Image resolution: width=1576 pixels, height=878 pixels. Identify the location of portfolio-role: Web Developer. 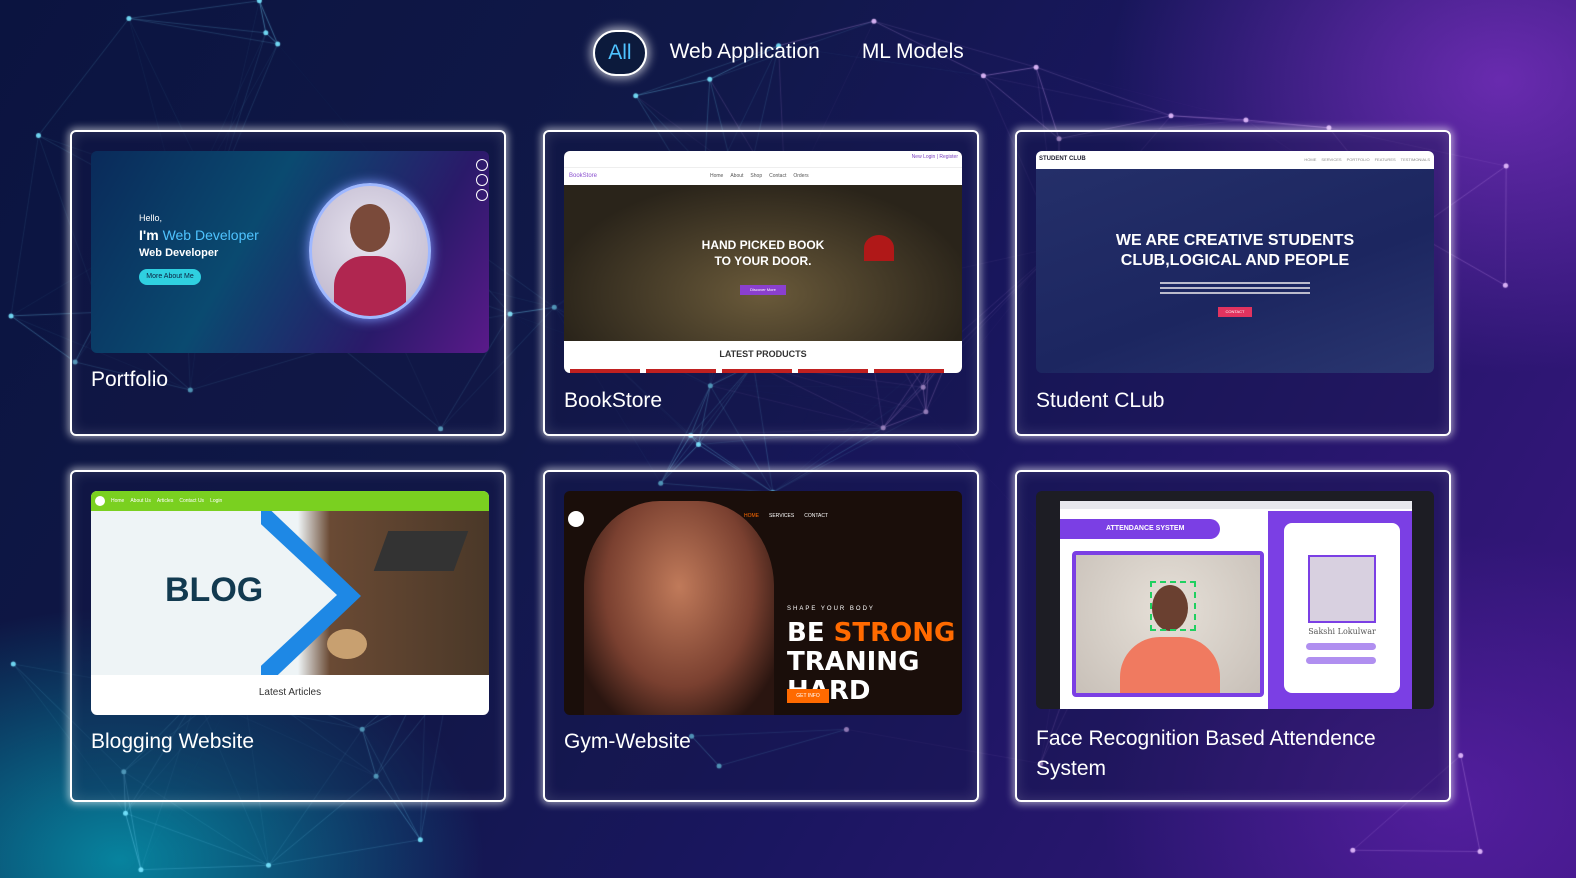
(179, 253).